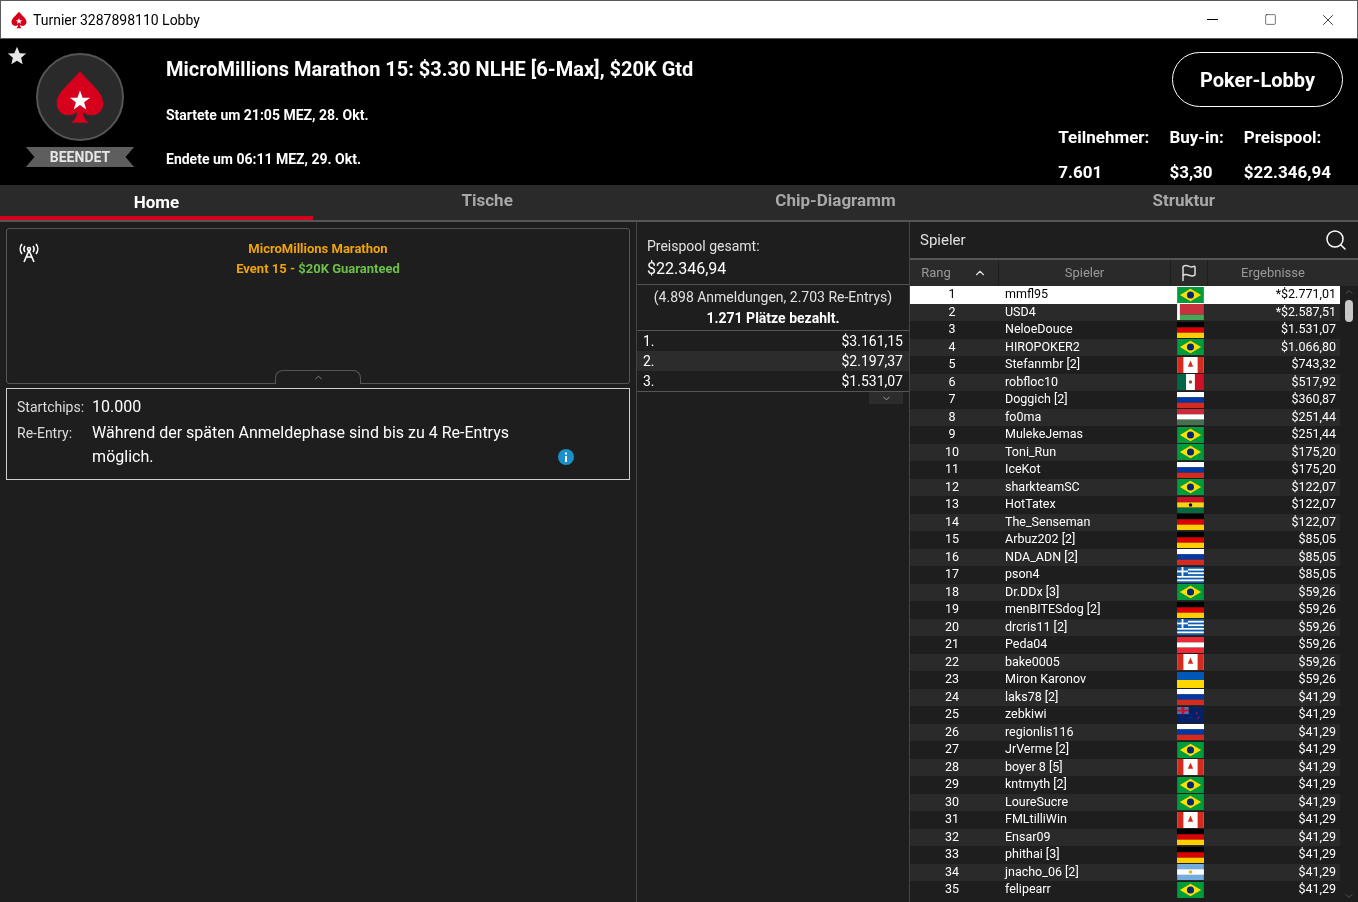 The image size is (1358, 902). I want to click on player-name: drcris11 [2], so click(1036, 626).